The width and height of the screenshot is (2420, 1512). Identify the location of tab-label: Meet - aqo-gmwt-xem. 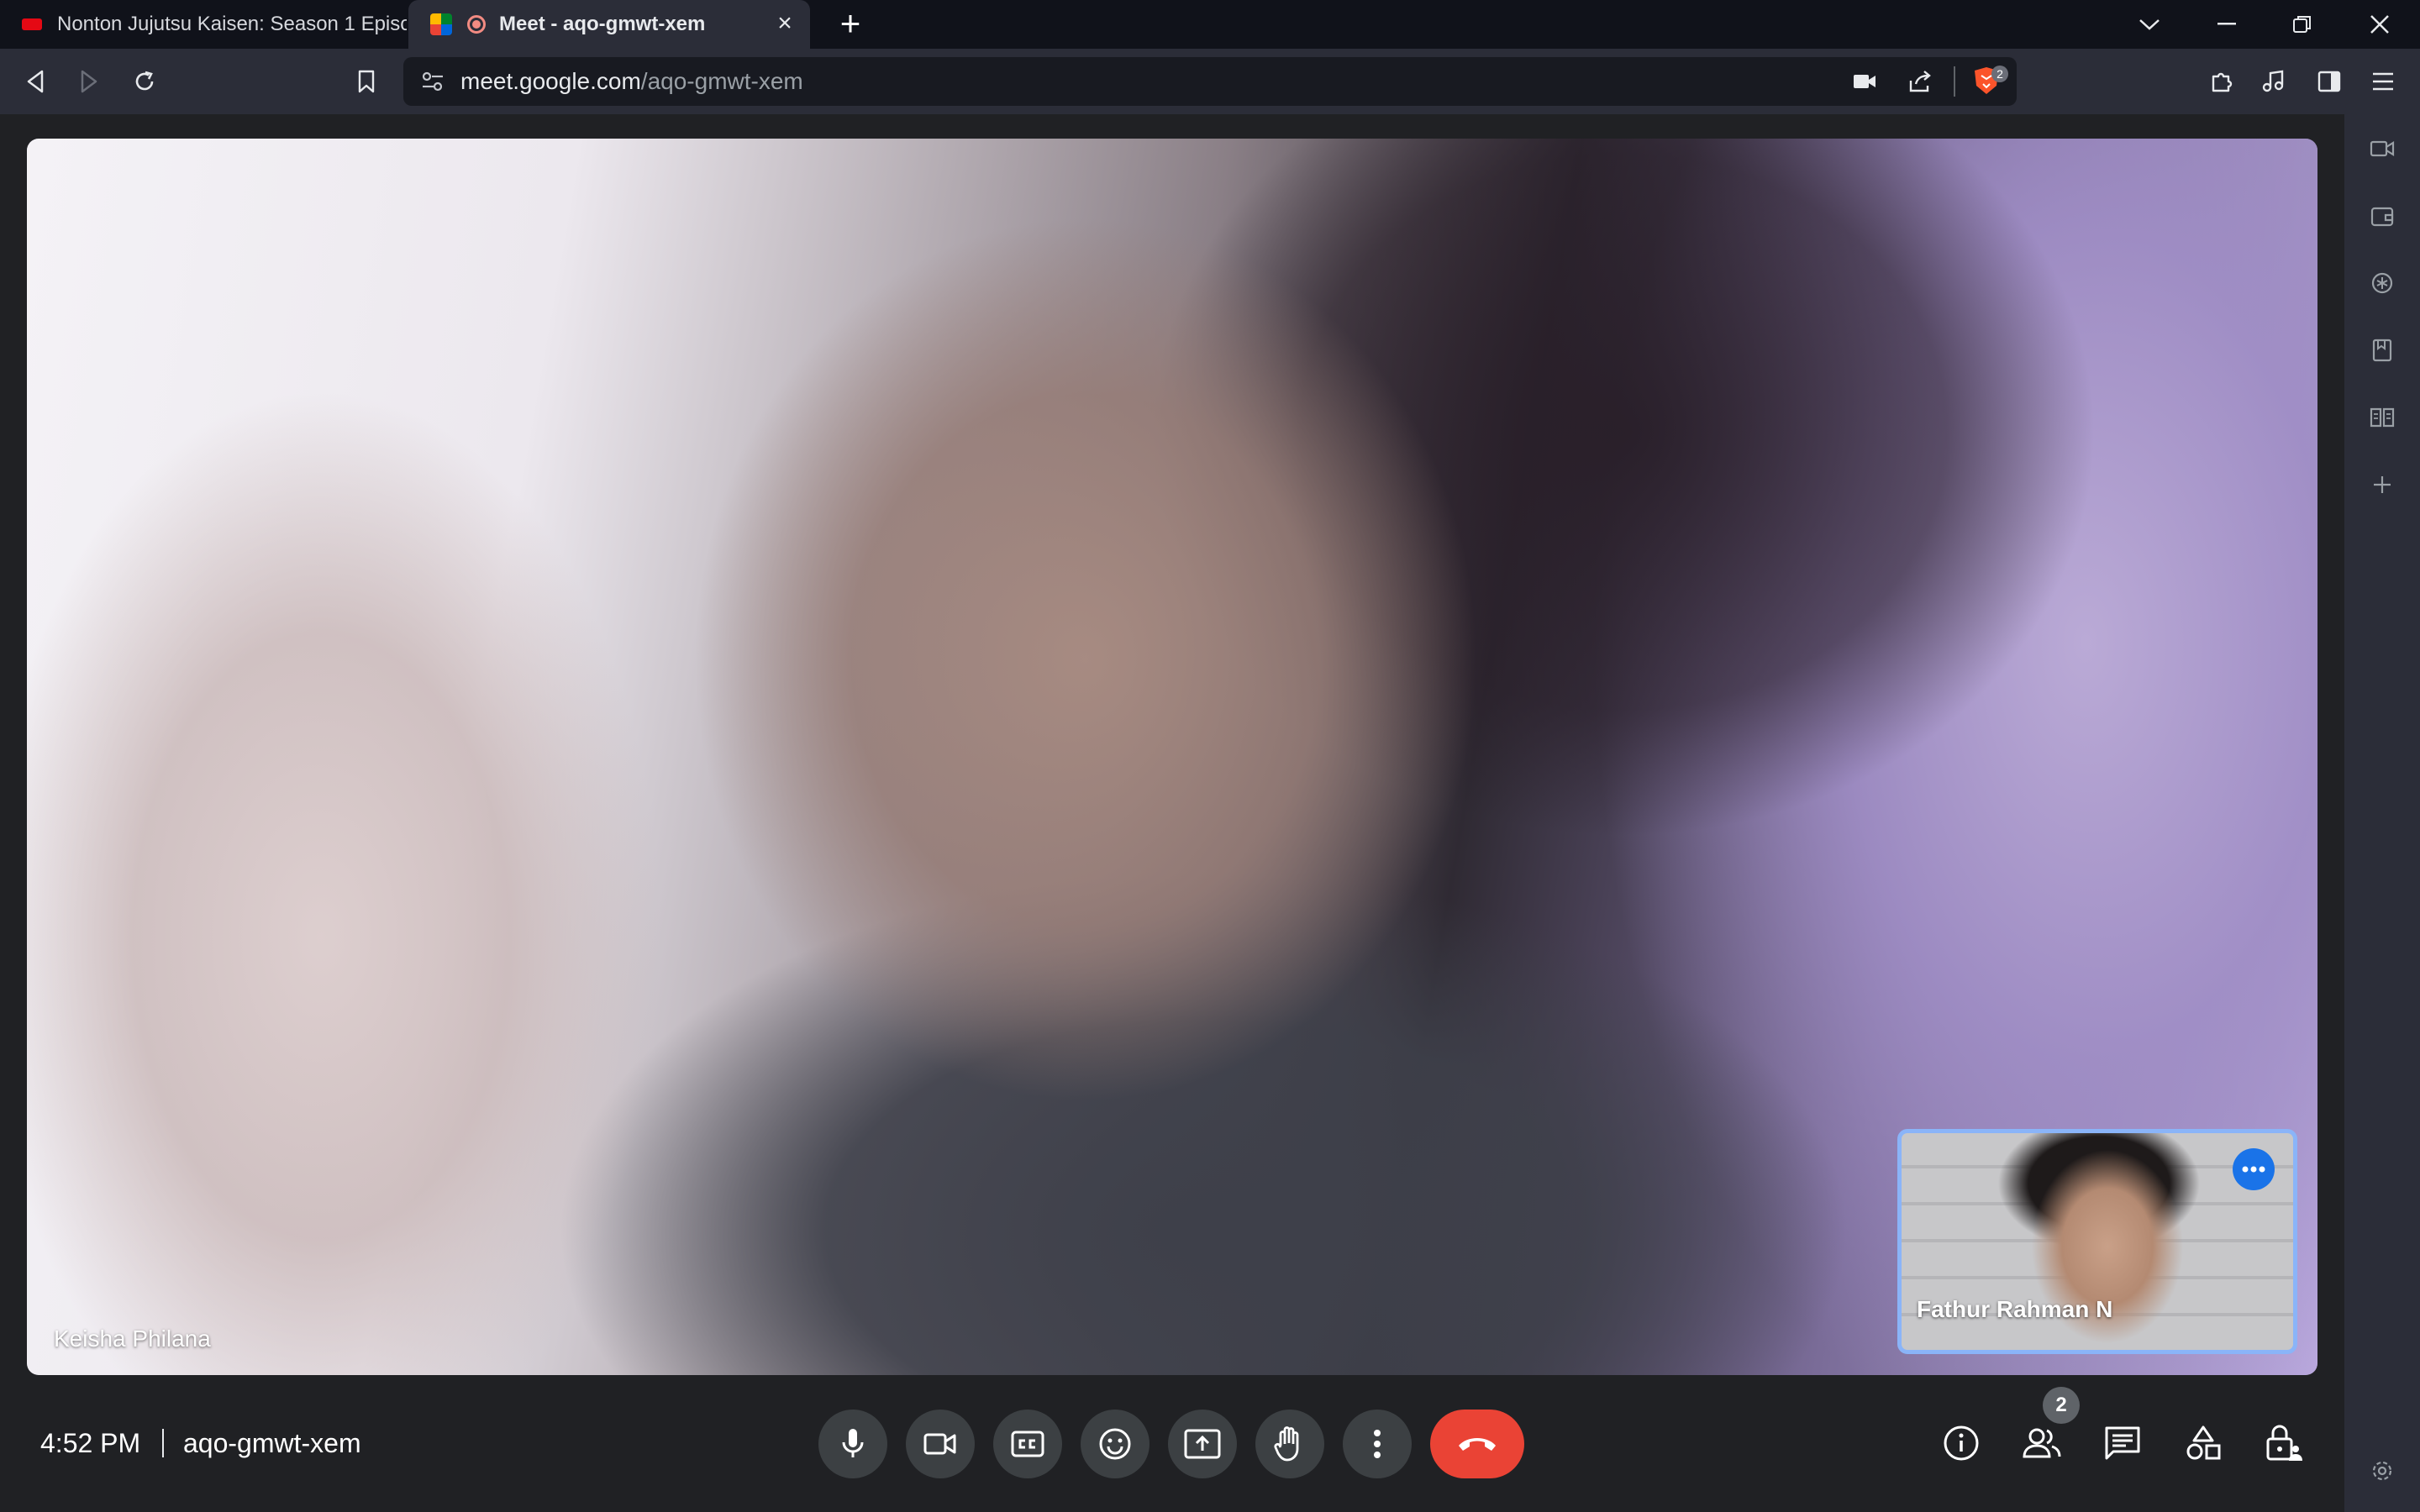
(602, 24).